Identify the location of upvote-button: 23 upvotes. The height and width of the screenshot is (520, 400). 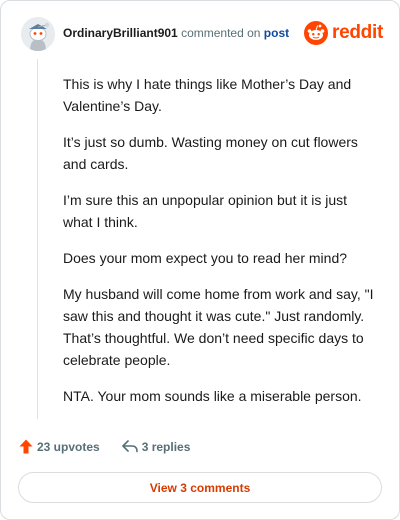
(59, 446).